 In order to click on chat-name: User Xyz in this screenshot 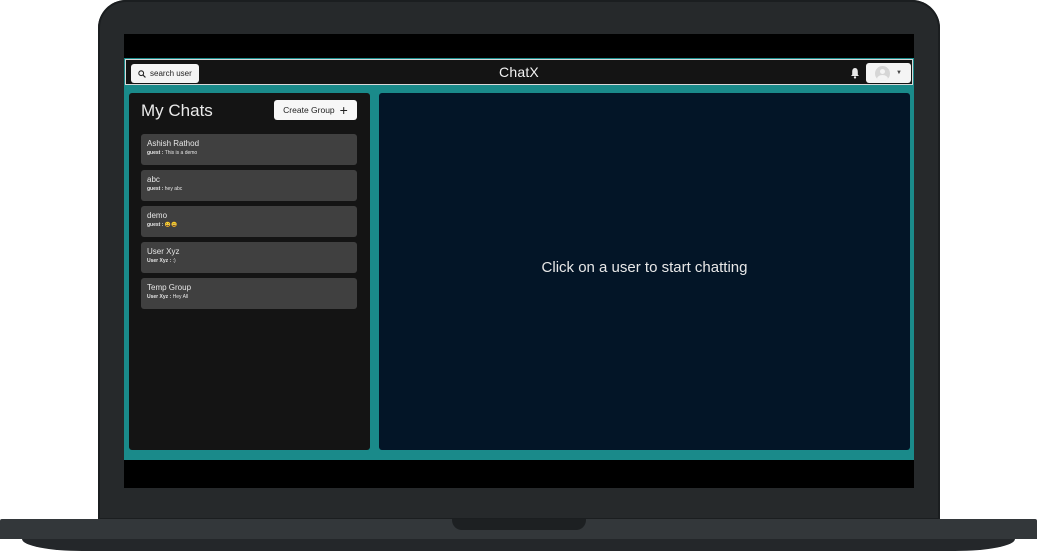, I will do `click(163, 251)`.